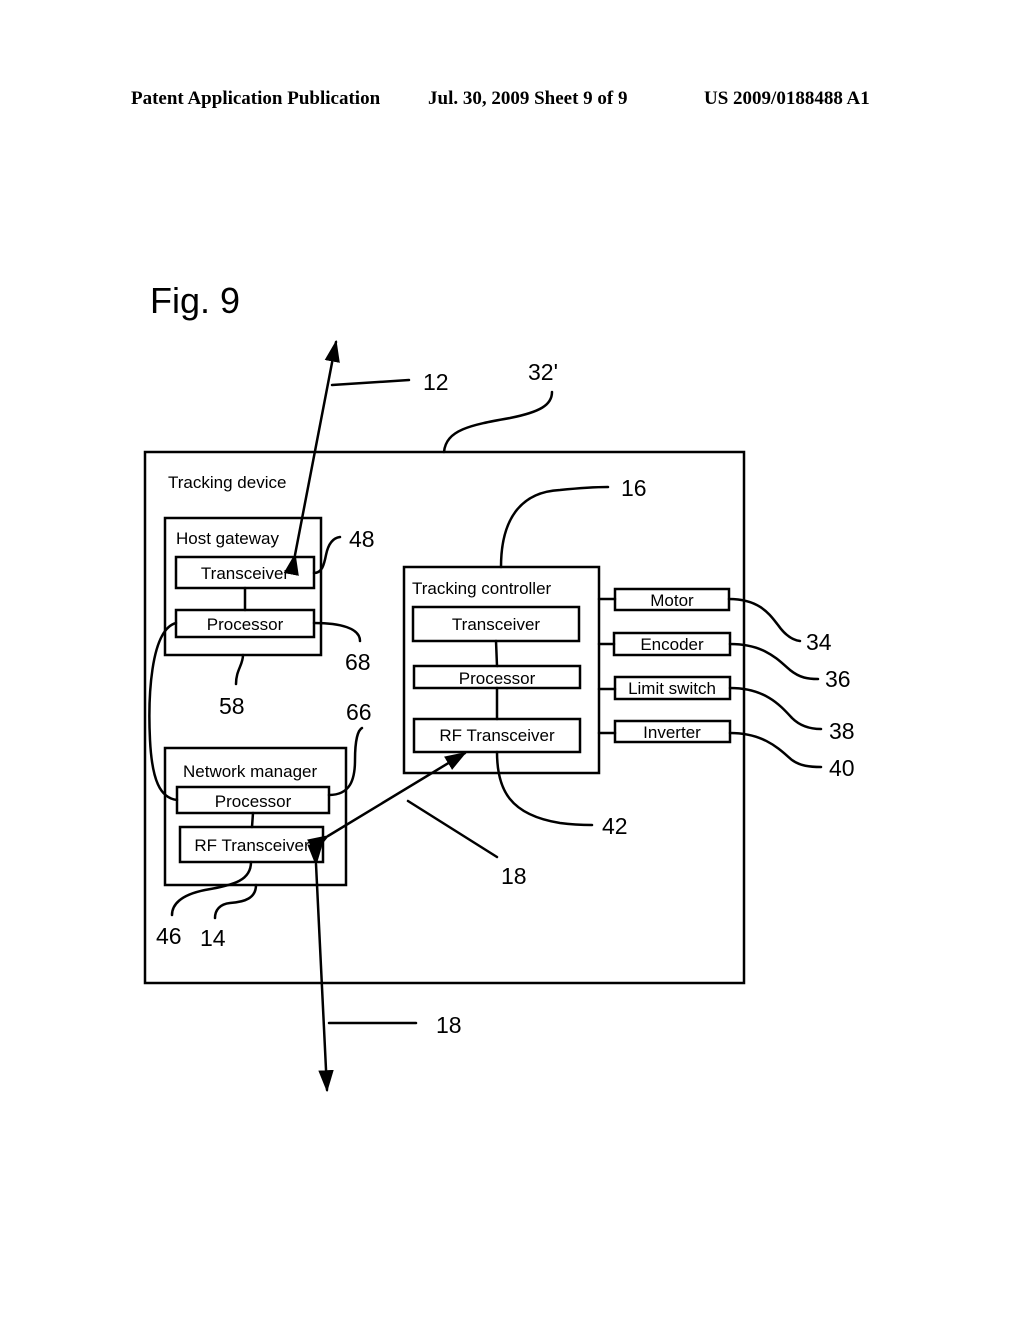 Image resolution: width=1024 pixels, height=1320 pixels. I want to click on host-gateway-processor-label: Processor, so click(245, 624).